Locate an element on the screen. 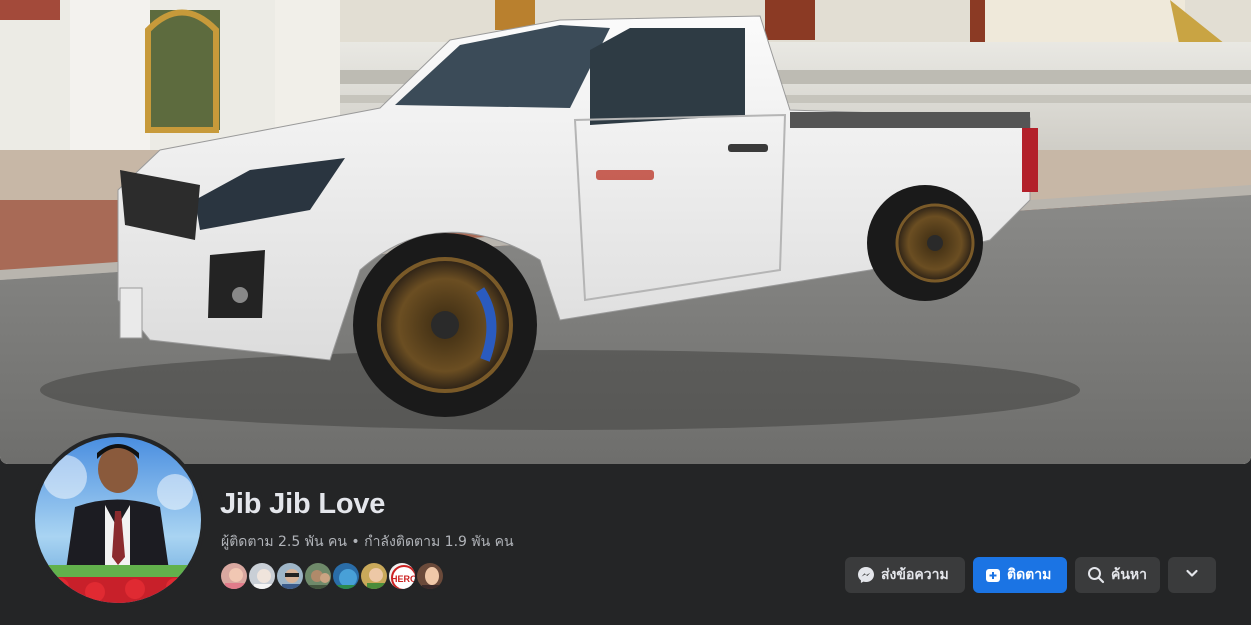 Image resolution: width=1251 pixels, height=625 pixels. avatar-image is located at coordinates (118, 520).